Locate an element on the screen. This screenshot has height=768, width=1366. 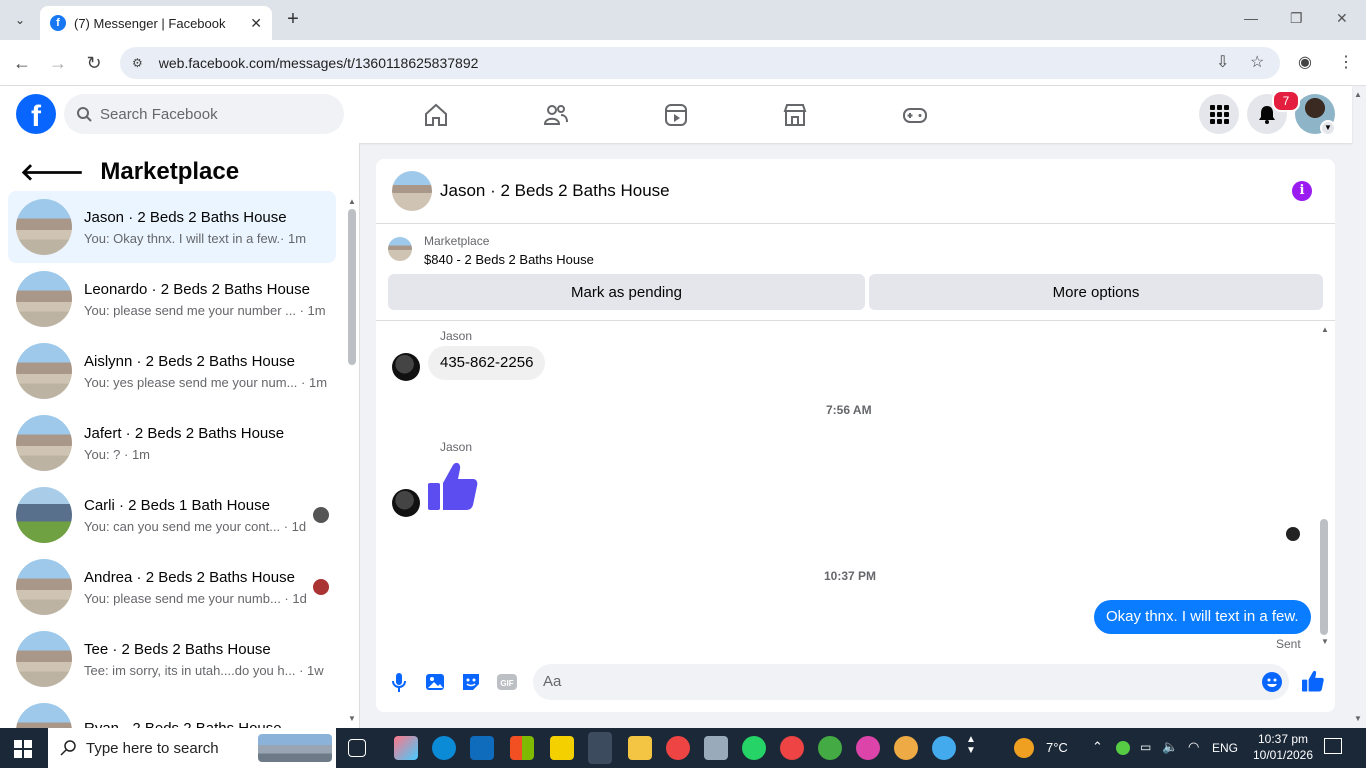
incoming-message: 435-862-2256 is located at coordinates (487, 363).